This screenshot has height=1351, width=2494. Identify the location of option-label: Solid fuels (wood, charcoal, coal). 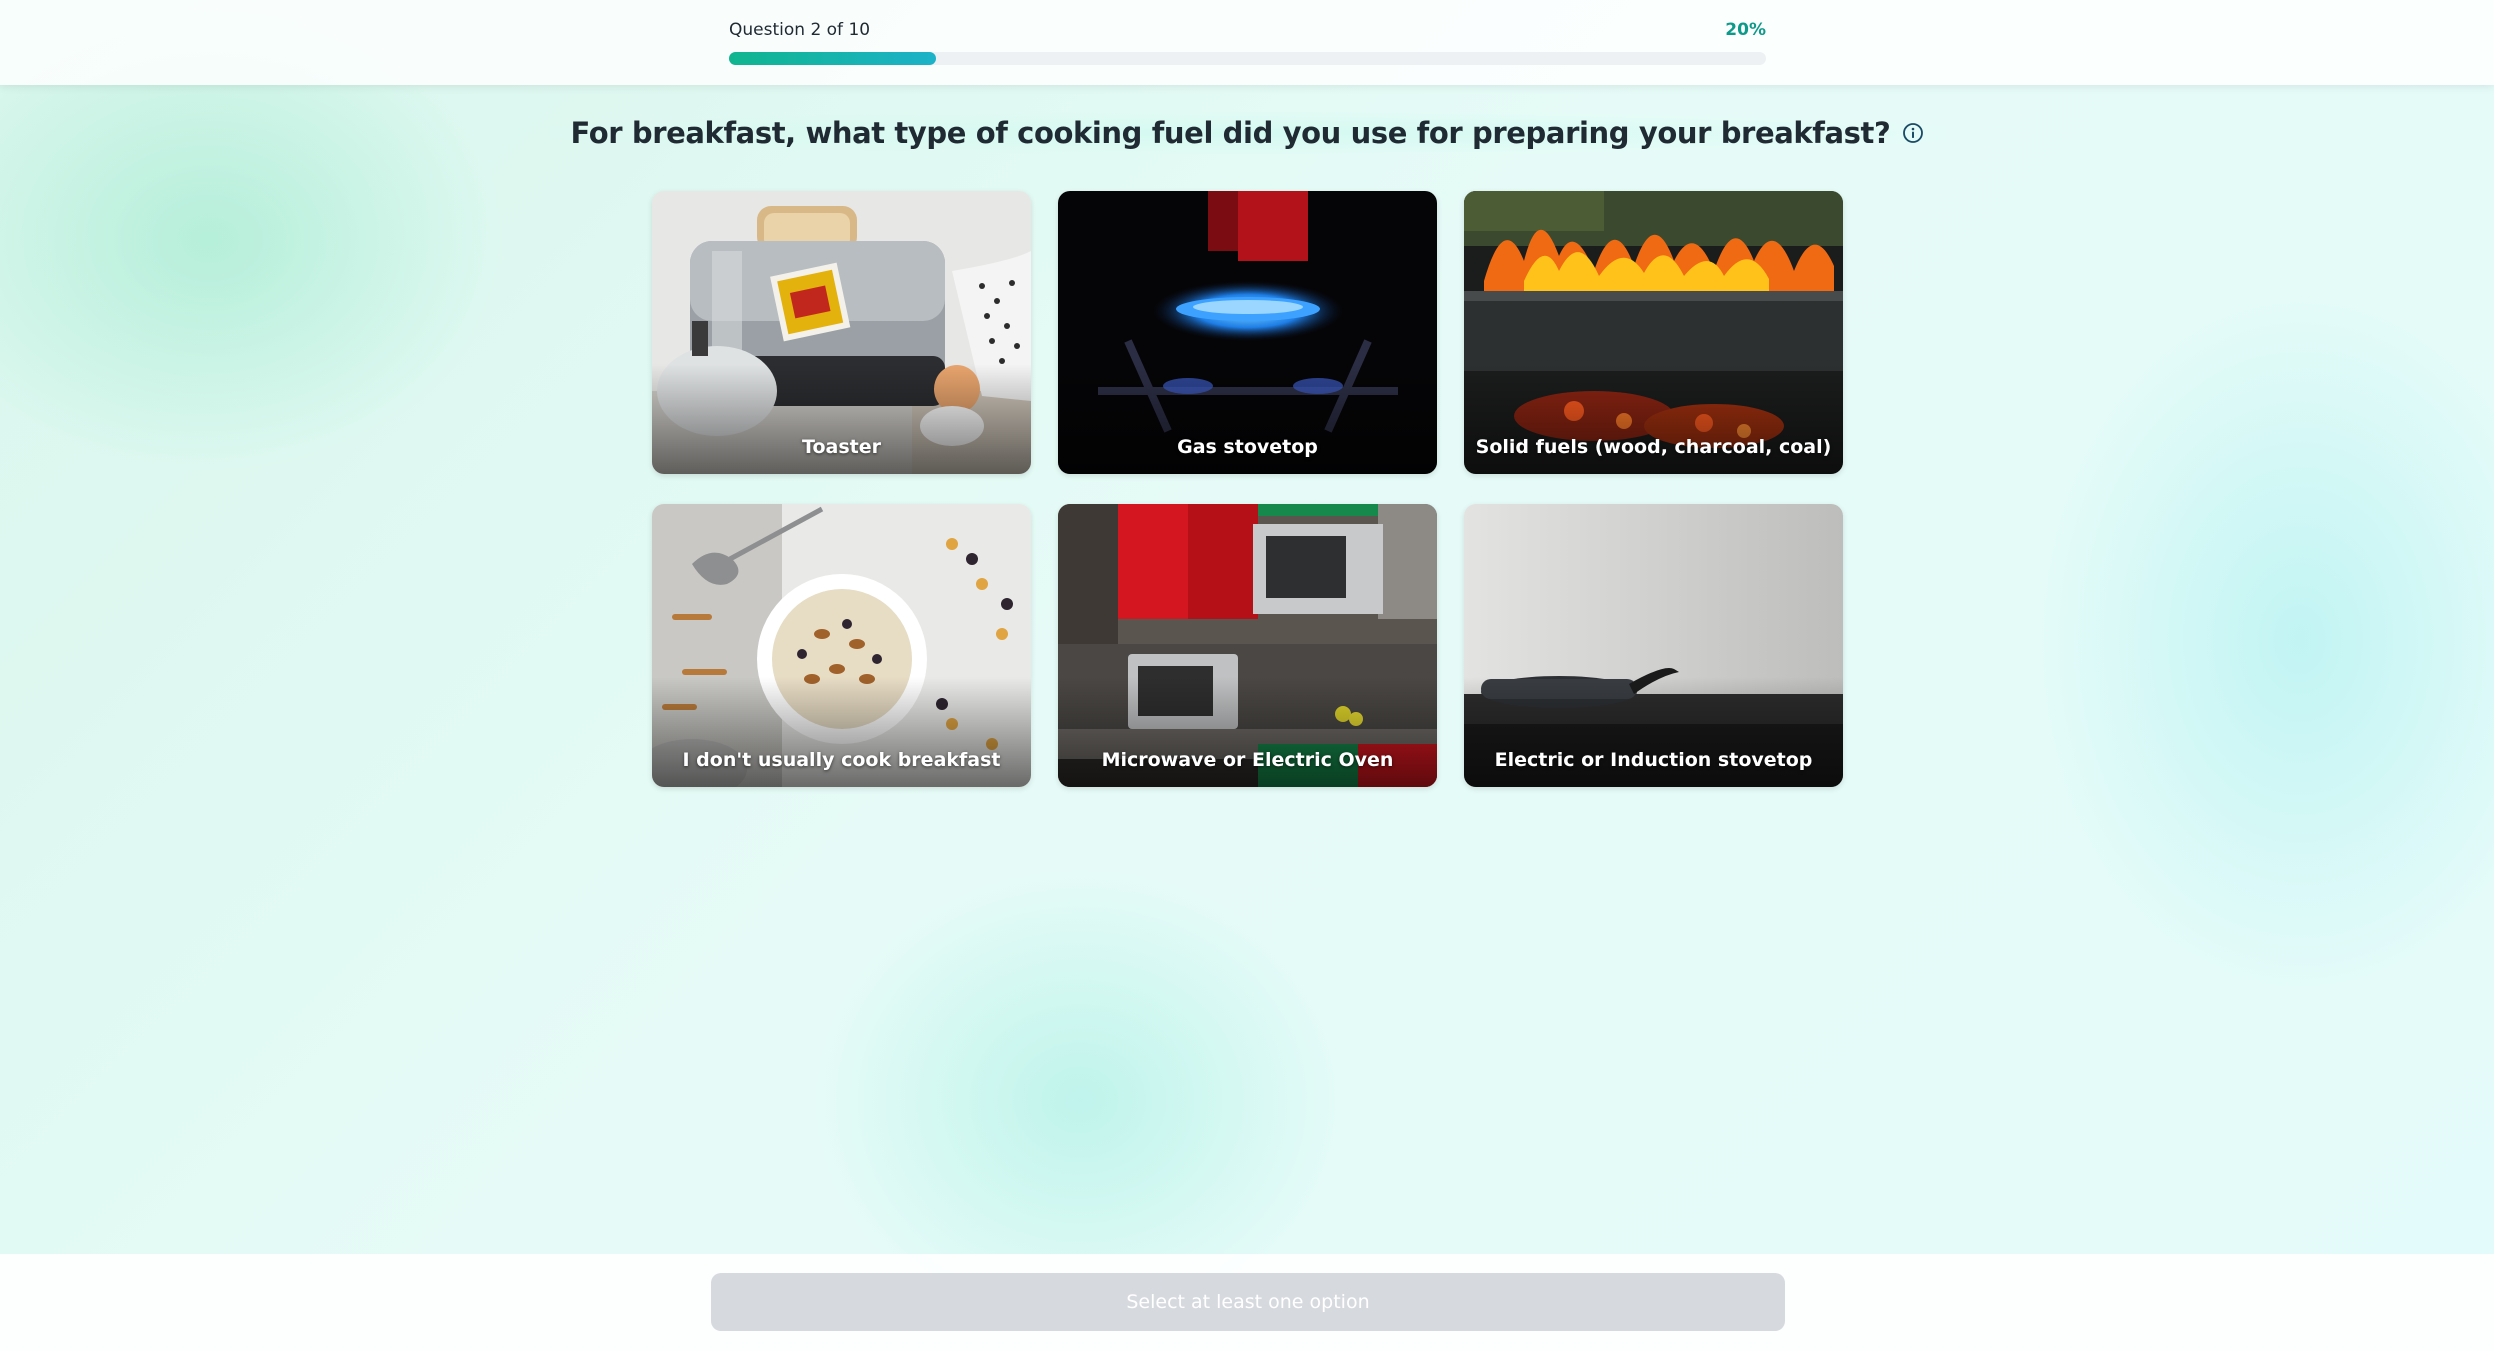
(1653, 447).